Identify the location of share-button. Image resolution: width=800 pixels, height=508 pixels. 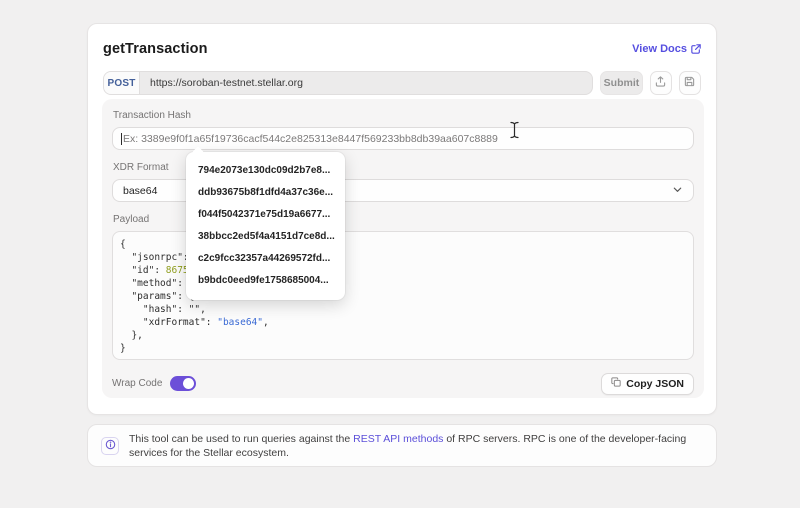
(660, 83).